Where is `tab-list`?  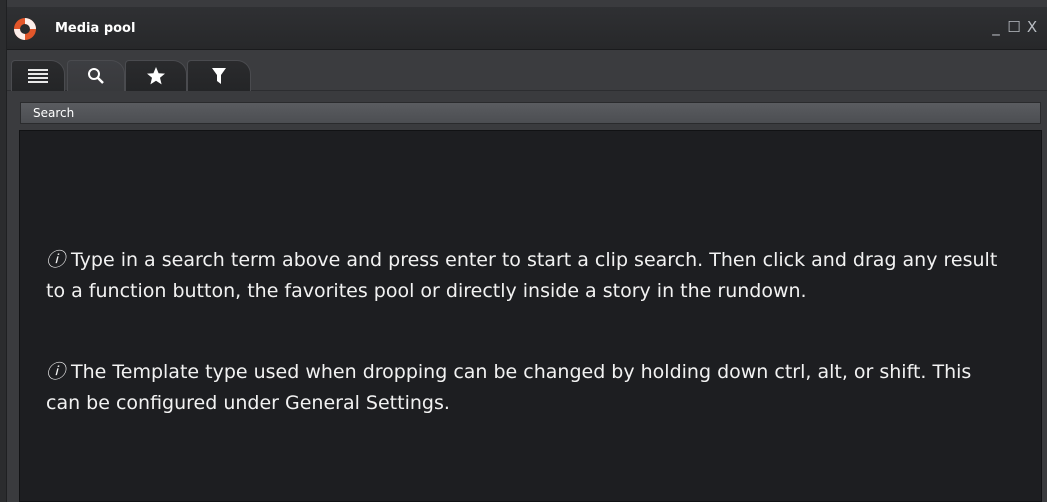 tab-list is located at coordinates (38, 75).